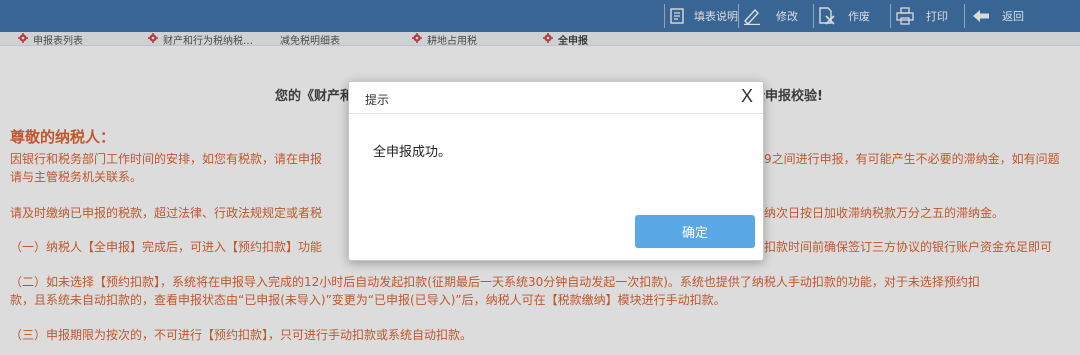 The image size is (1080, 355). What do you see at coordinates (412, 152) in the screenshot?
I see `dialog-message: 全申报成功。` at bounding box center [412, 152].